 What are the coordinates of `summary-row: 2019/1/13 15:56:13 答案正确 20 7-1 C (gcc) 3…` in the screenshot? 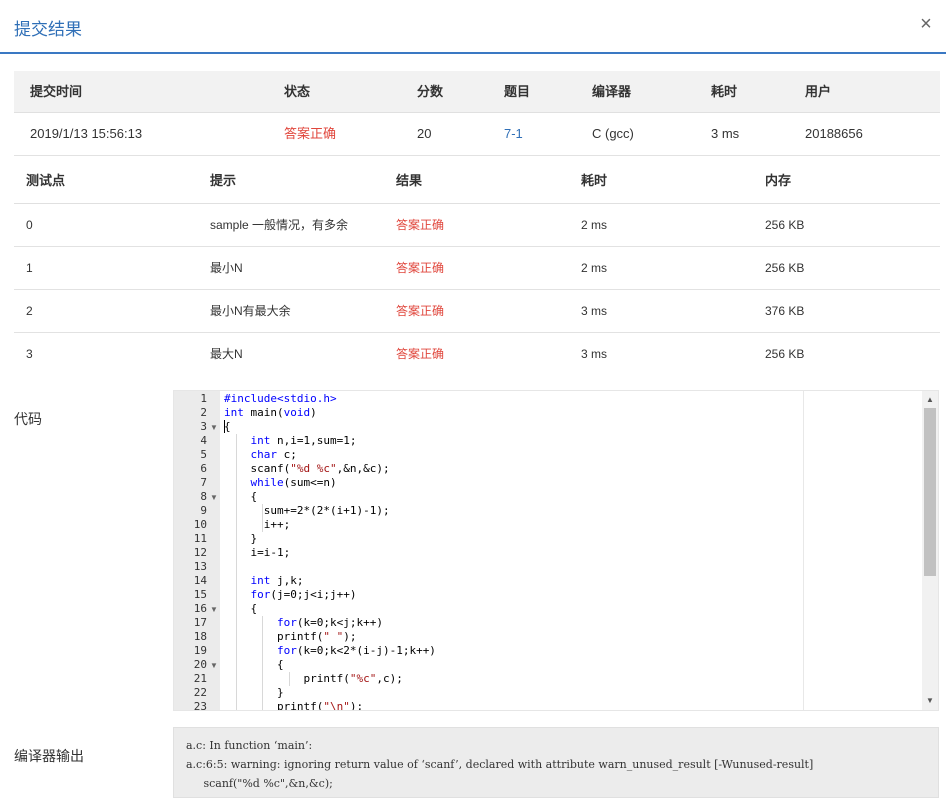 It's located at (477, 134).